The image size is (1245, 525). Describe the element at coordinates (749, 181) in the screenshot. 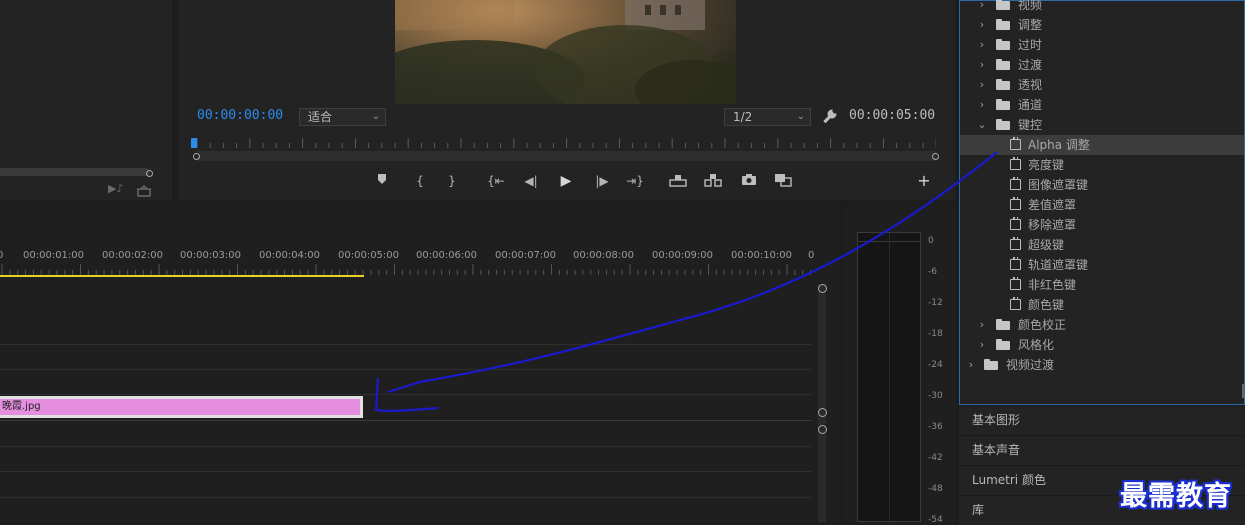

I see `camera-icon` at that location.